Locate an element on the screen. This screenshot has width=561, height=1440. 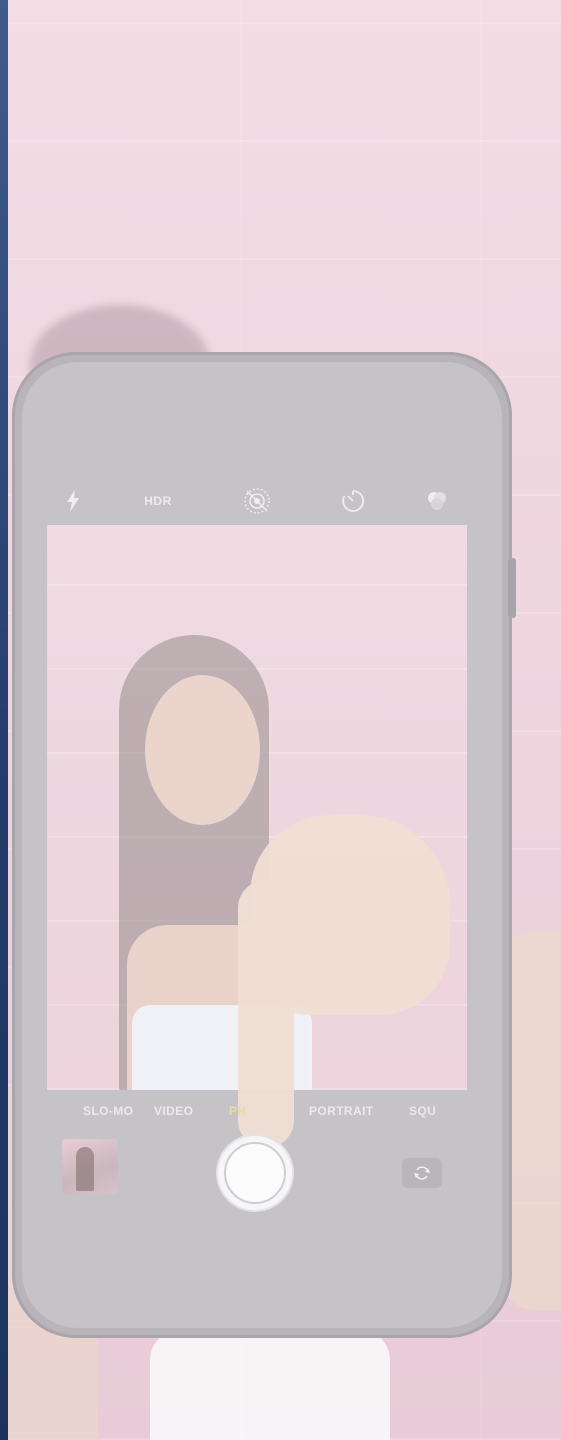
thumbnail-subject is located at coordinates (85, 1169).